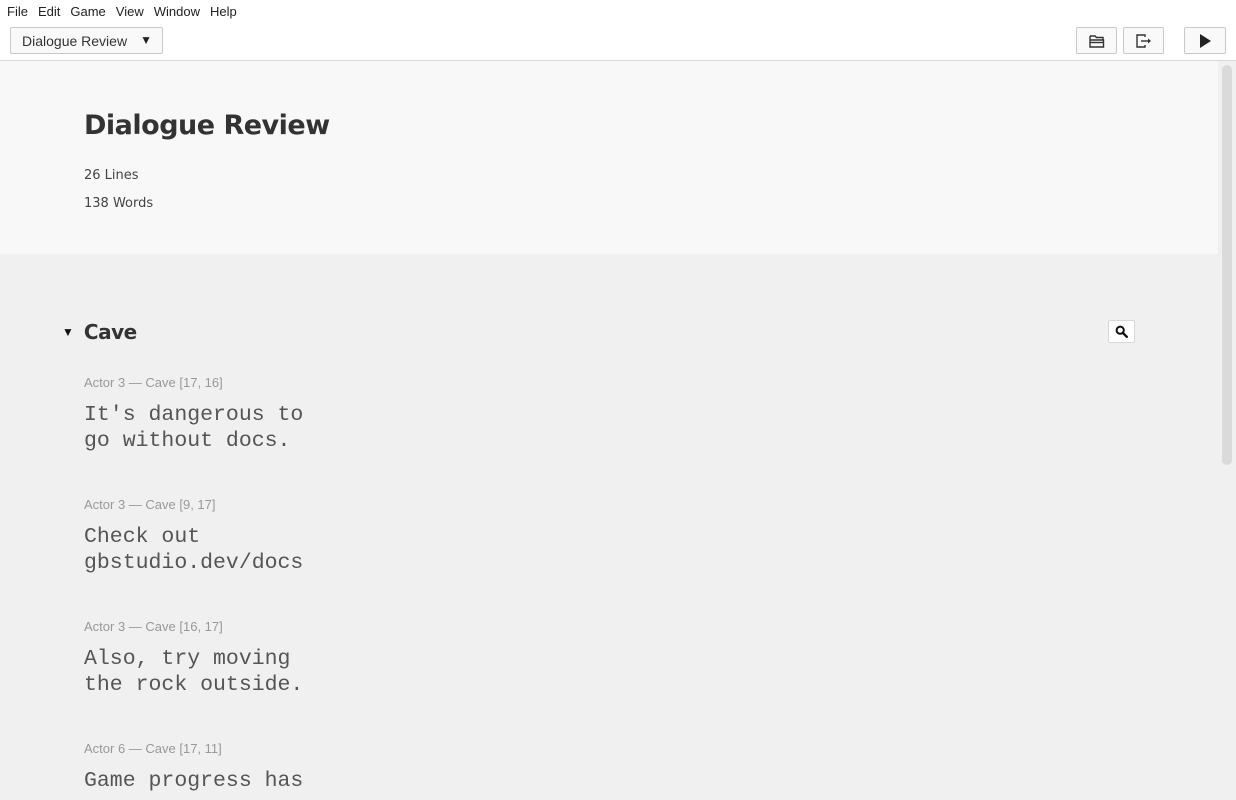 Image resolution: width=1236 pixels, height=800 pixels. What do you see at coordinates (193, 504) in the screenshot?
I see `dialogue-line-meta: Actor 3 — Cave [9, 17]` at bounding box center [193, 504].